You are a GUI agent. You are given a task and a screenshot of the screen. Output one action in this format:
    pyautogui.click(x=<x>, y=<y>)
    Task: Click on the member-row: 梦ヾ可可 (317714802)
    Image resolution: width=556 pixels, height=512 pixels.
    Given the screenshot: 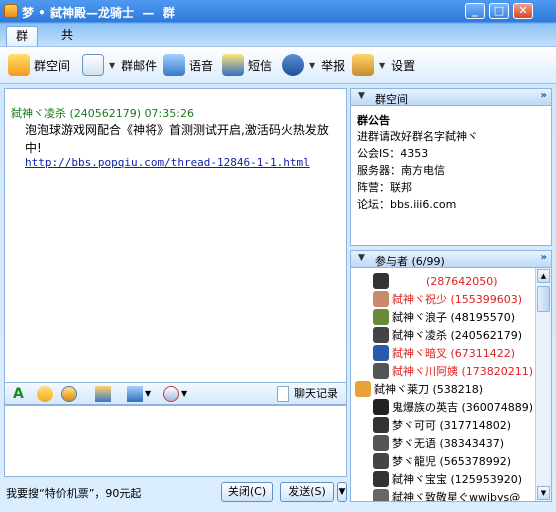 What is the action you would take?
    pyautogui.click(x=462, y=425)
    